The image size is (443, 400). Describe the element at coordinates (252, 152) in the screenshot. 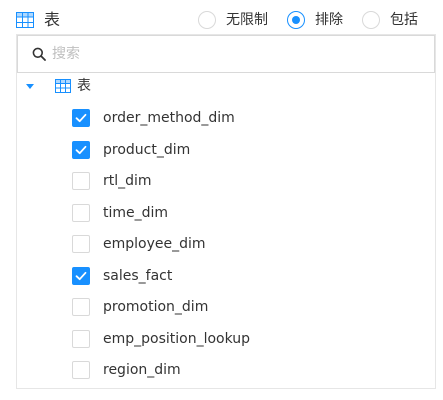

I see `table-item-product-dim: product_dim` at that location.